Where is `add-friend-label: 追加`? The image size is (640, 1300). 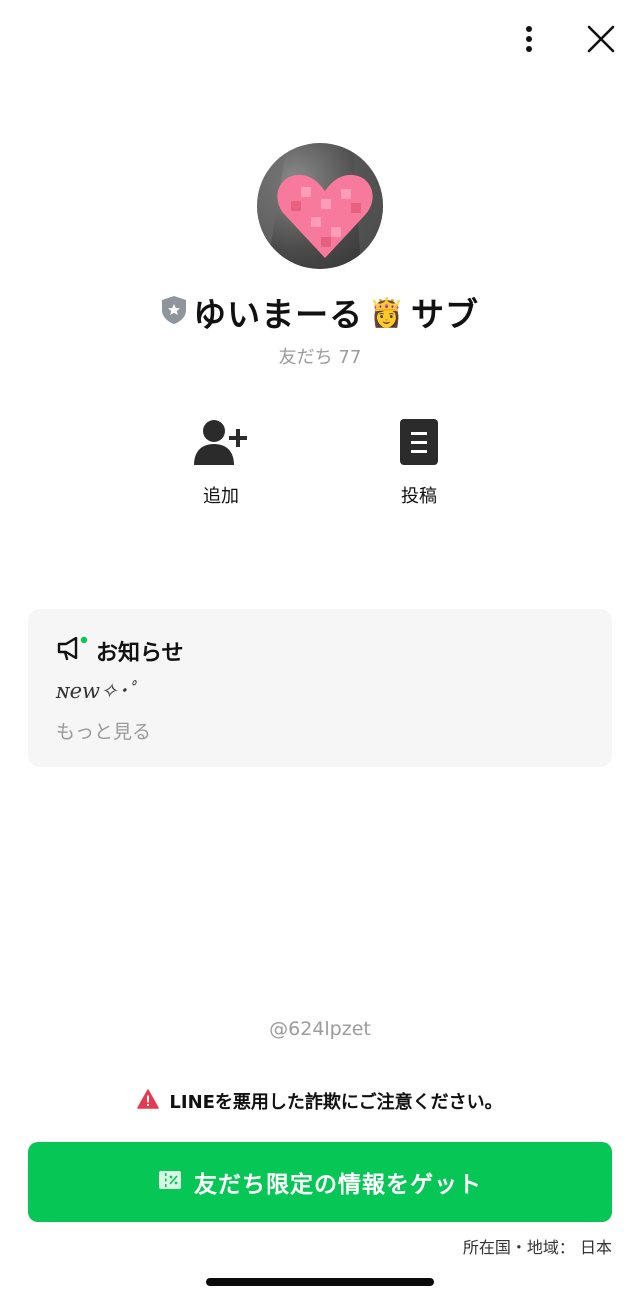 add-friend-label: 追加 is located at coordinates (221, 496).